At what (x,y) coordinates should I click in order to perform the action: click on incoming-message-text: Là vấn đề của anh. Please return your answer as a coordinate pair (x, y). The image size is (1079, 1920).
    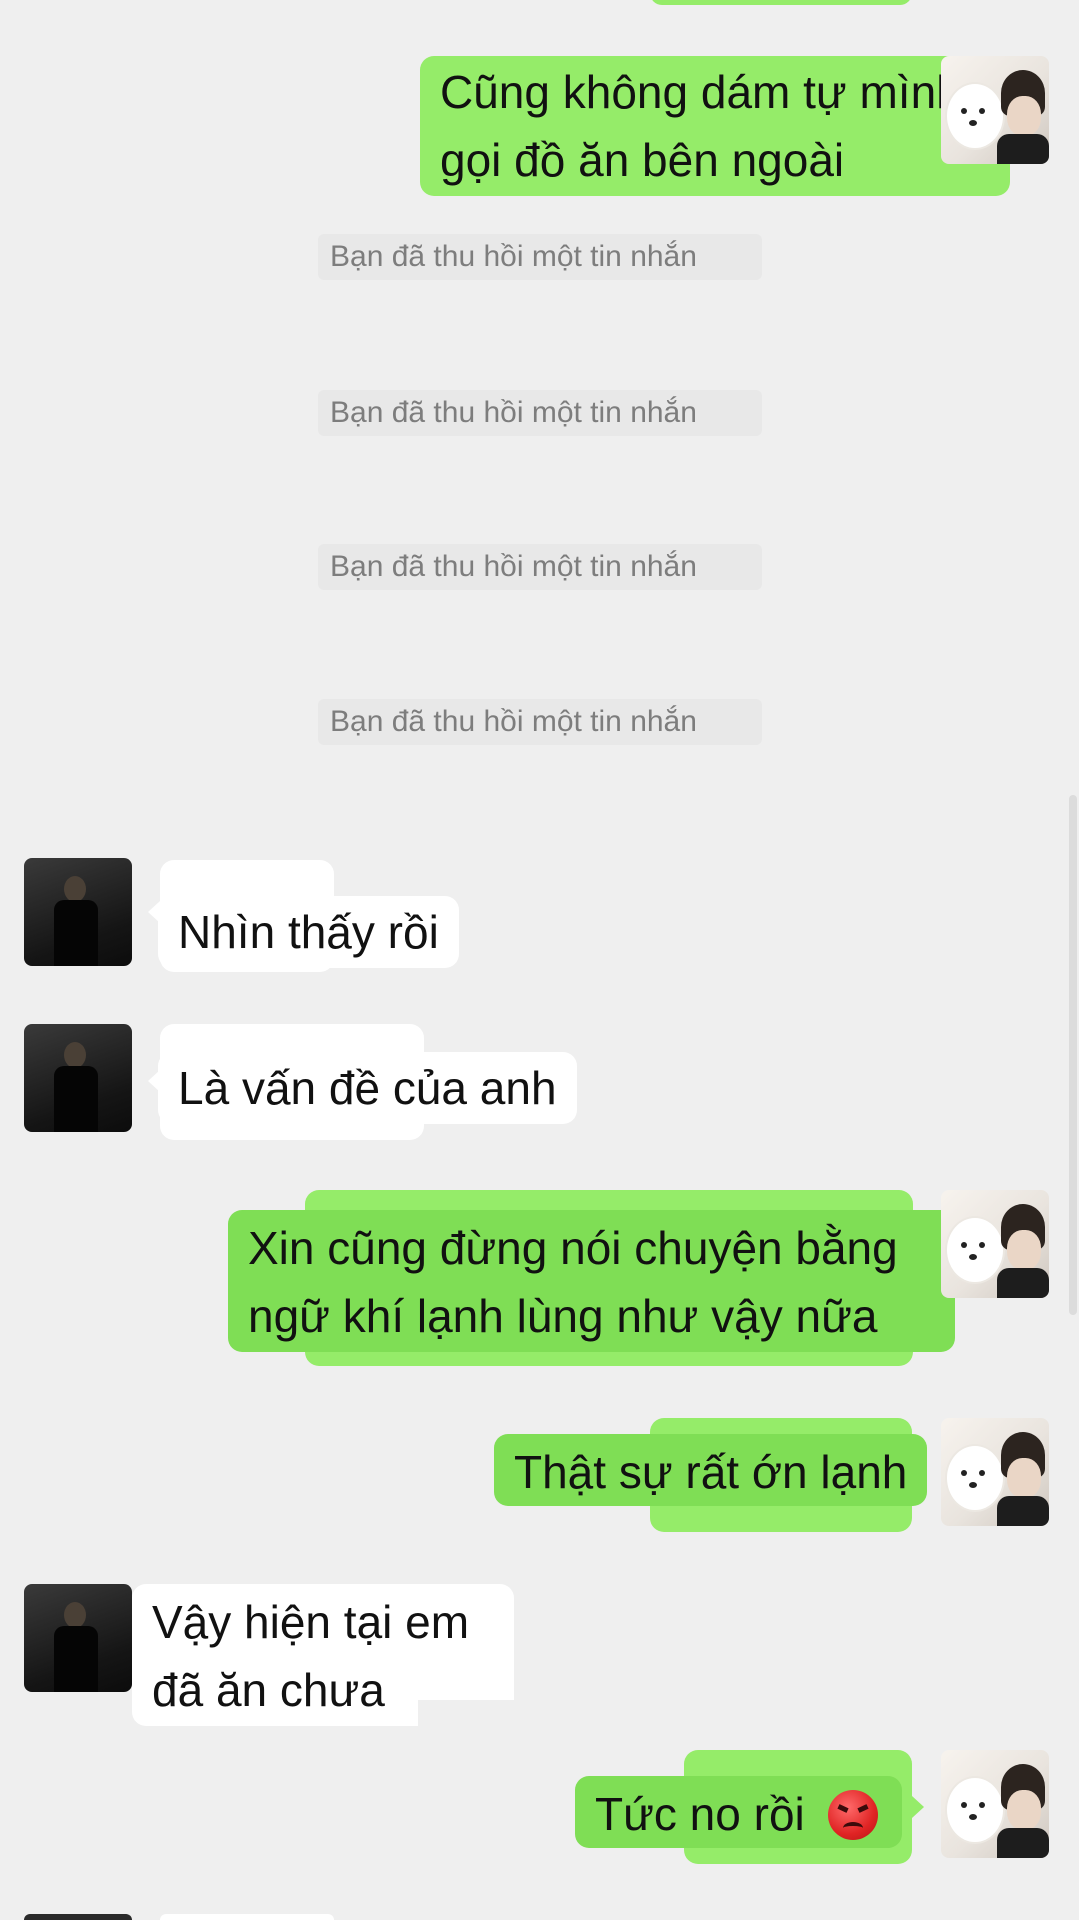
    Looking at the image, I should click on (367, 1088).